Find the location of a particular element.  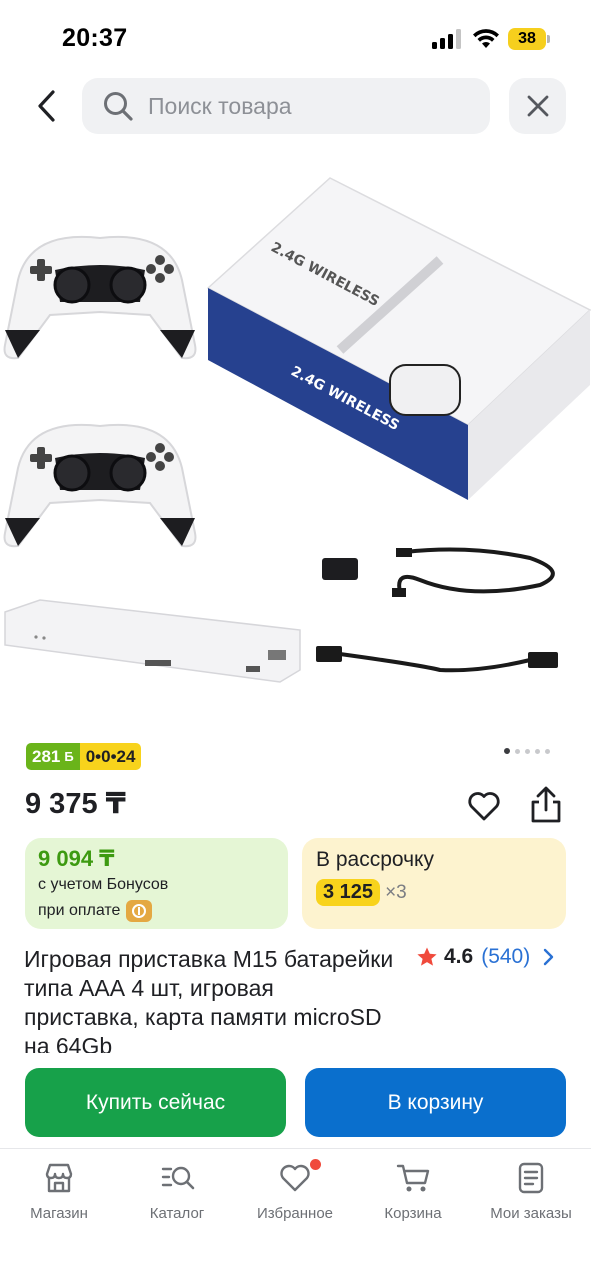

product-rating: 4.6 (540) is located at coordinates (485, 957).